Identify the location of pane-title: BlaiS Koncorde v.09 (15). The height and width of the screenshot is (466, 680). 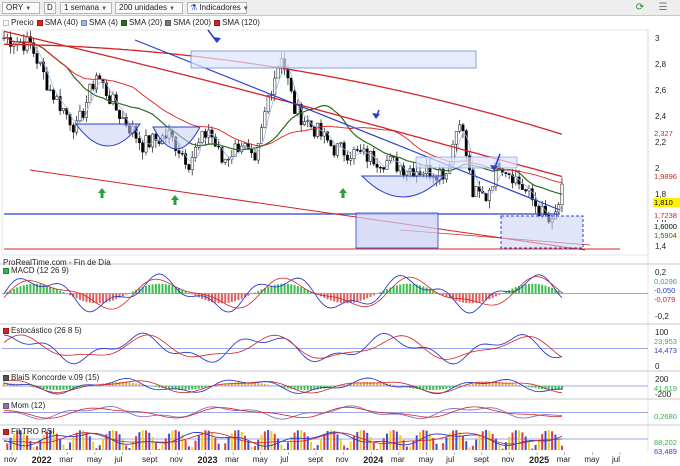
(51, 378).